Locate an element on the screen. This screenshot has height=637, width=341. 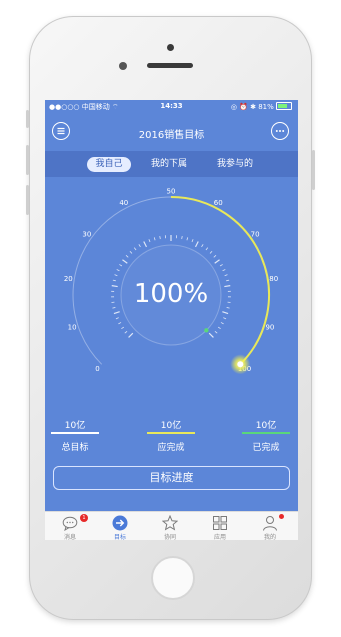
more-dots-icon is located at coordinates (280, 131).